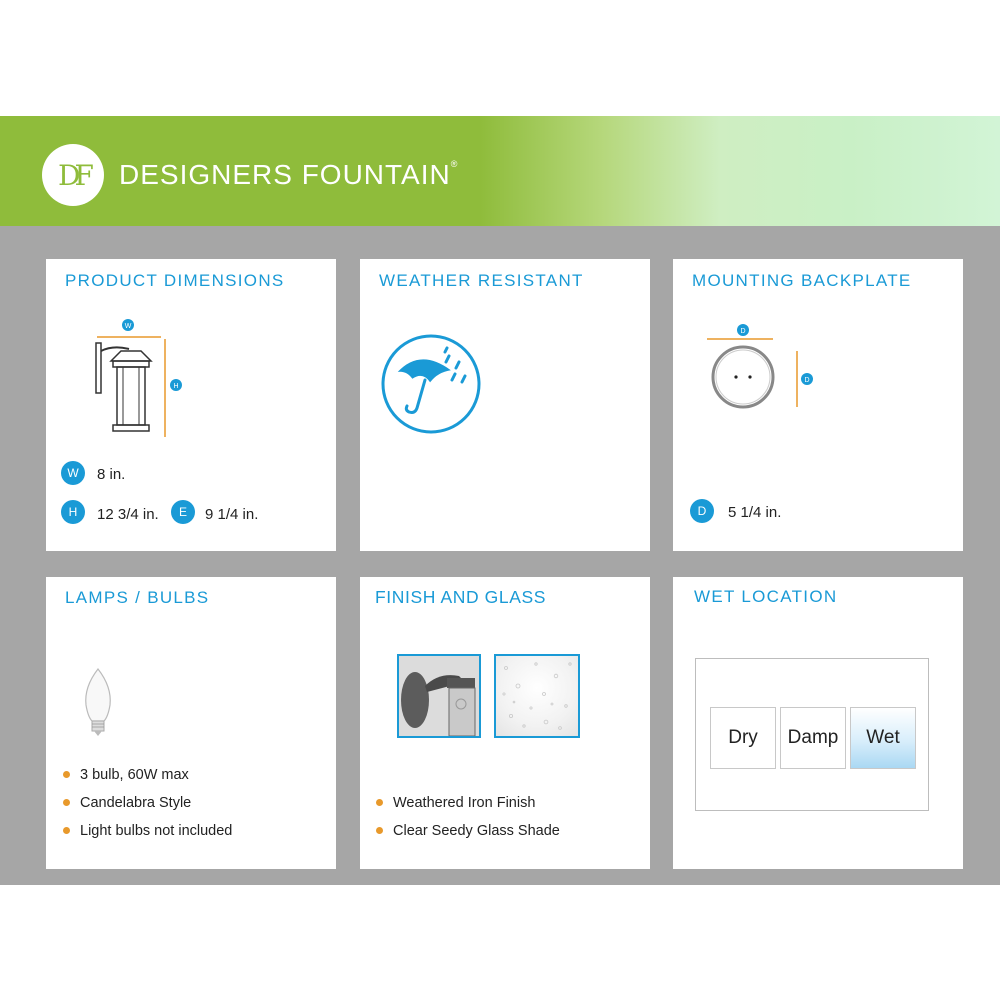 This screenshot has height=1000, width=1000. I want to click on panel-title: FINISH AND GLASS, so click(461, 597).